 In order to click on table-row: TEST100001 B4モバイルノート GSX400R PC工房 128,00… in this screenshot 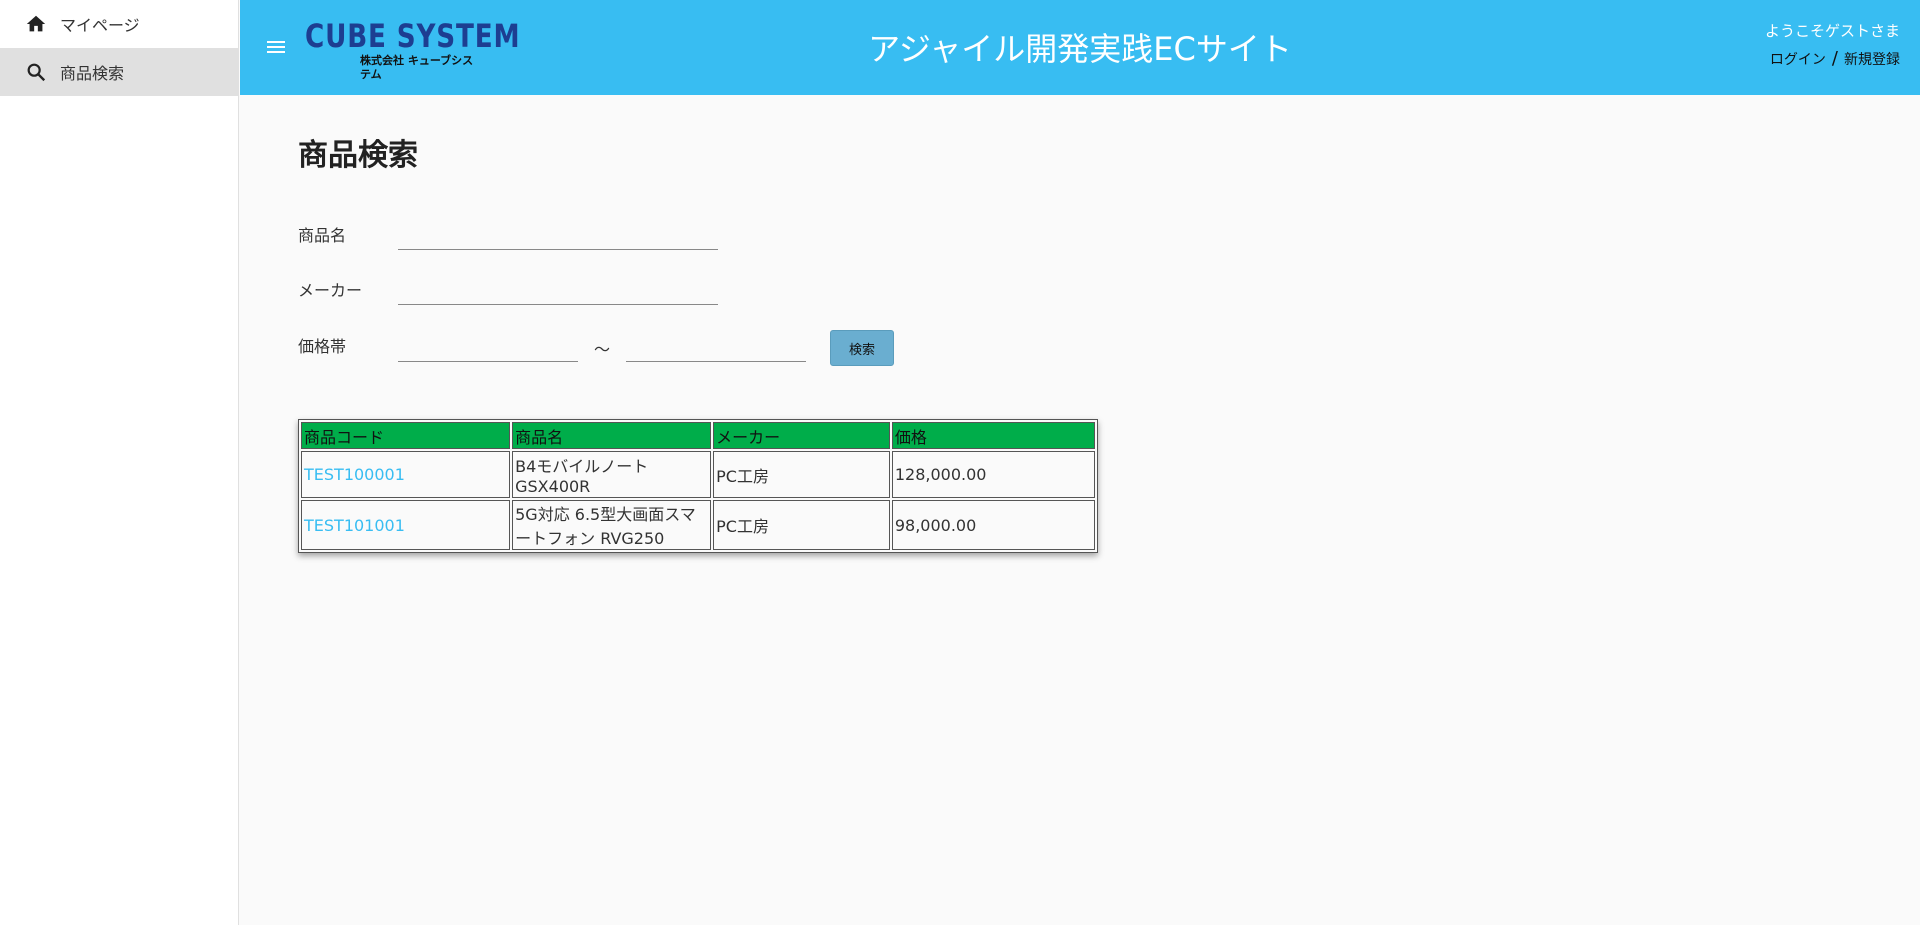, I will do `click(698, 474)`.